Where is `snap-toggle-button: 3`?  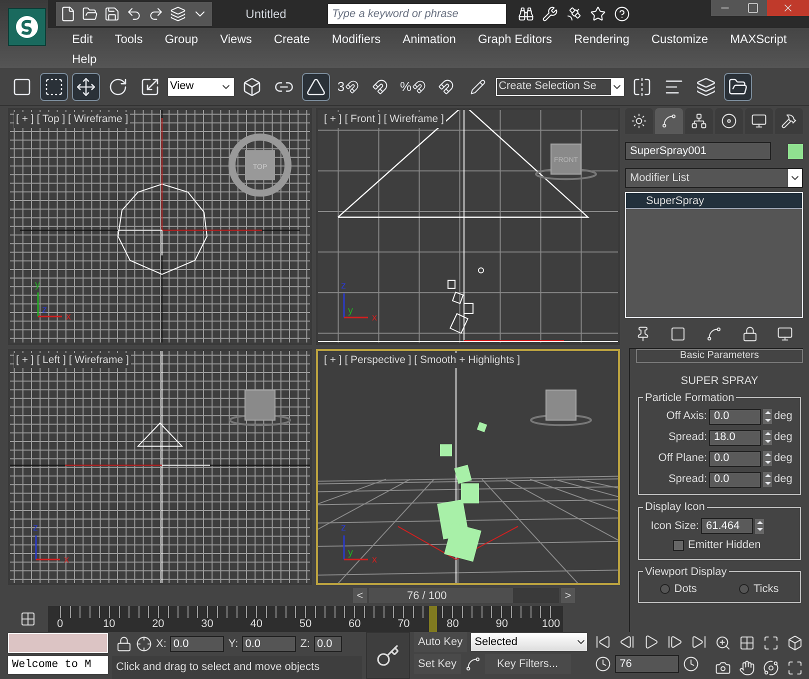
snap-toggle-button: 3 is located at coordinates (348, 86).